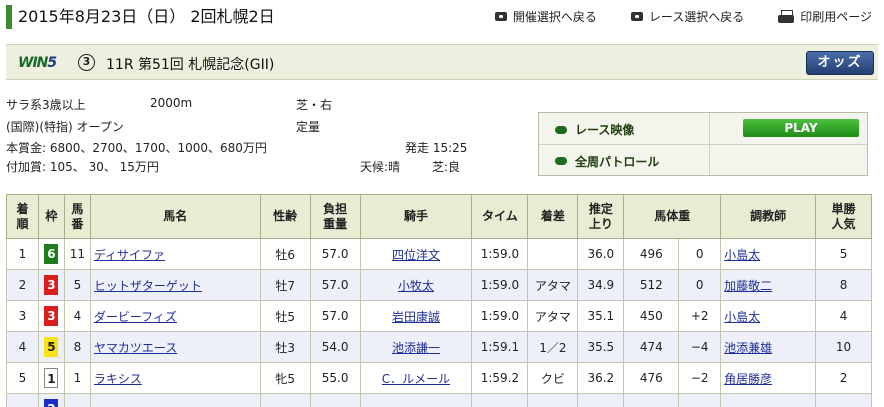 Image resolution: width=884 pixels, height=407 pixels. What do you see at coordinates (843, 216) in the screenshot?
I see `col-popularity: 単勝 人気` at bounding box center [843, 216].